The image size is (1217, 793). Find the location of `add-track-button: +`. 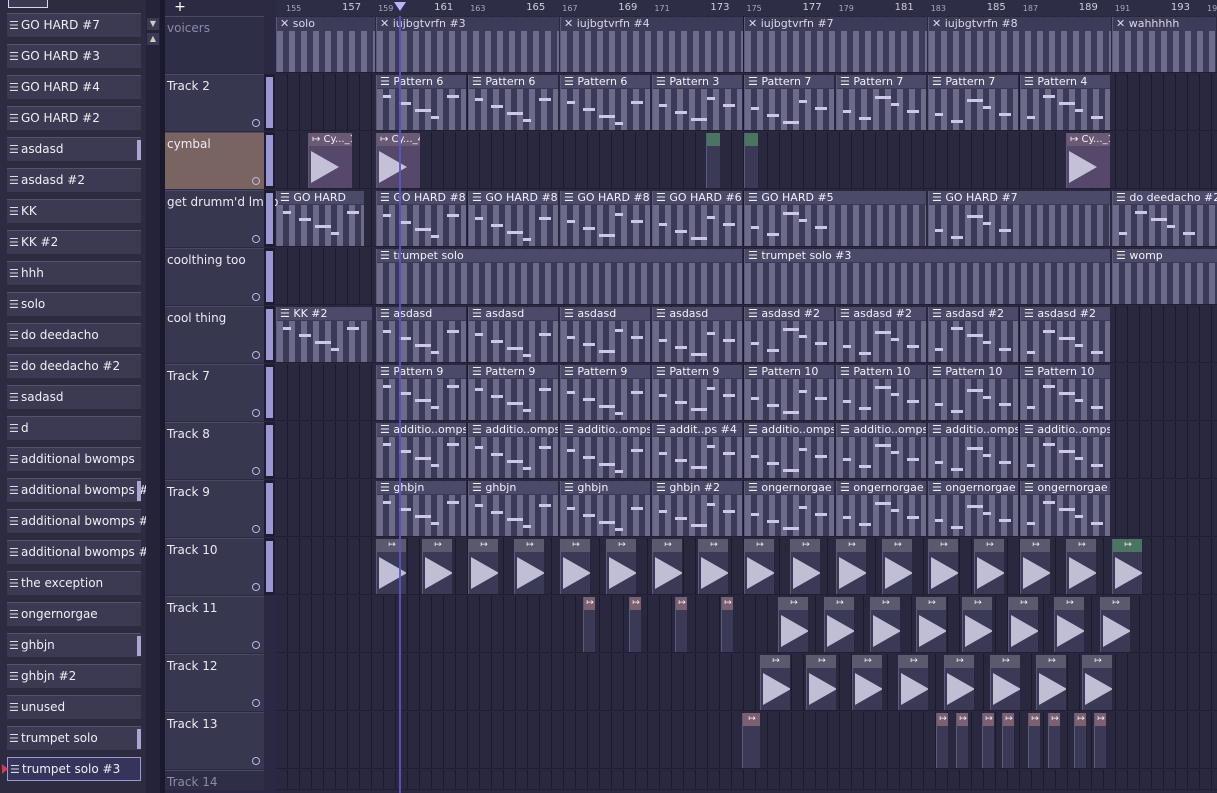

add-track-button: + is located at coordinates (180, 8).